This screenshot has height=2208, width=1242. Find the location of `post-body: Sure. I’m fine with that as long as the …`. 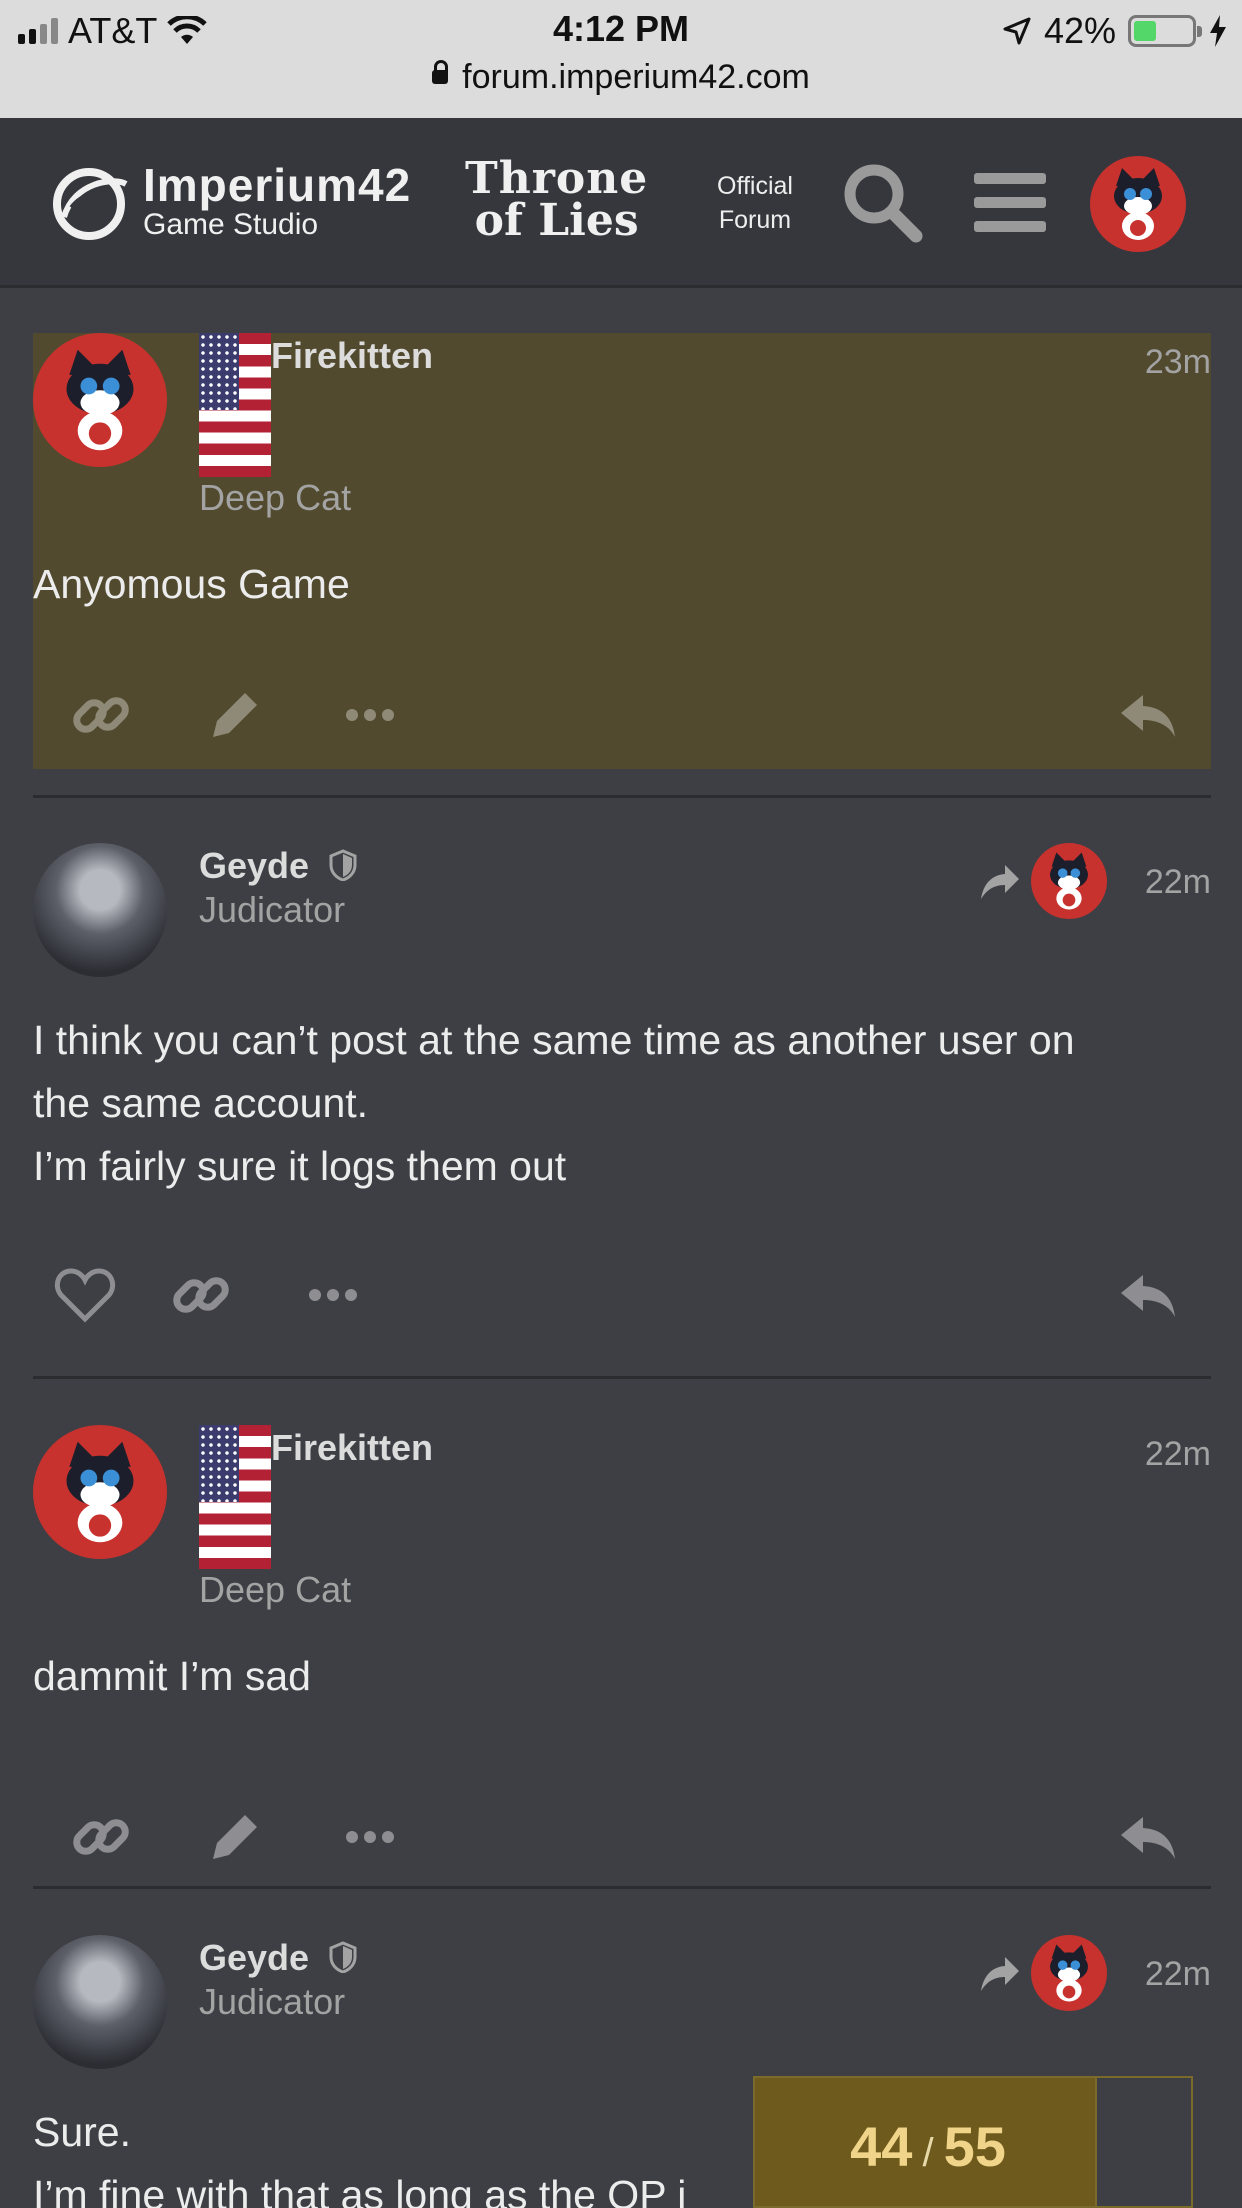

post-body: Sure. I’m fine with that as long as the … is located at coordinates (359, 2154).